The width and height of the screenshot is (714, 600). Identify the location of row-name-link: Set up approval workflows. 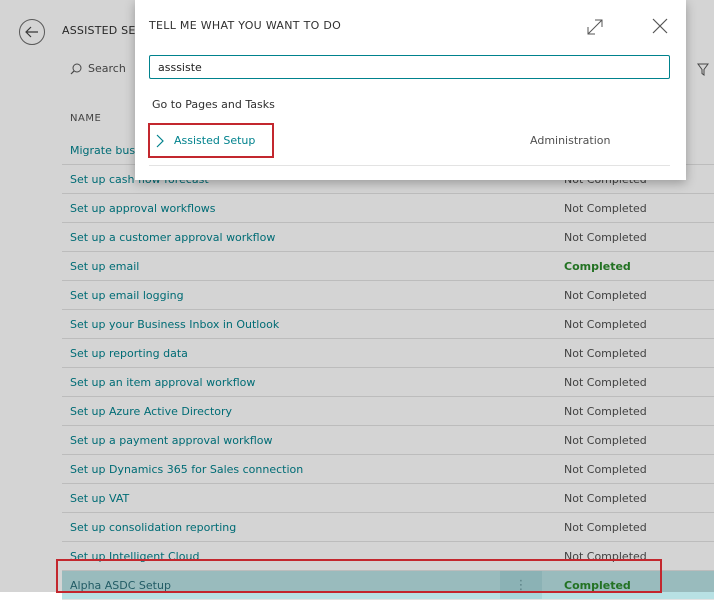
(143, 208).